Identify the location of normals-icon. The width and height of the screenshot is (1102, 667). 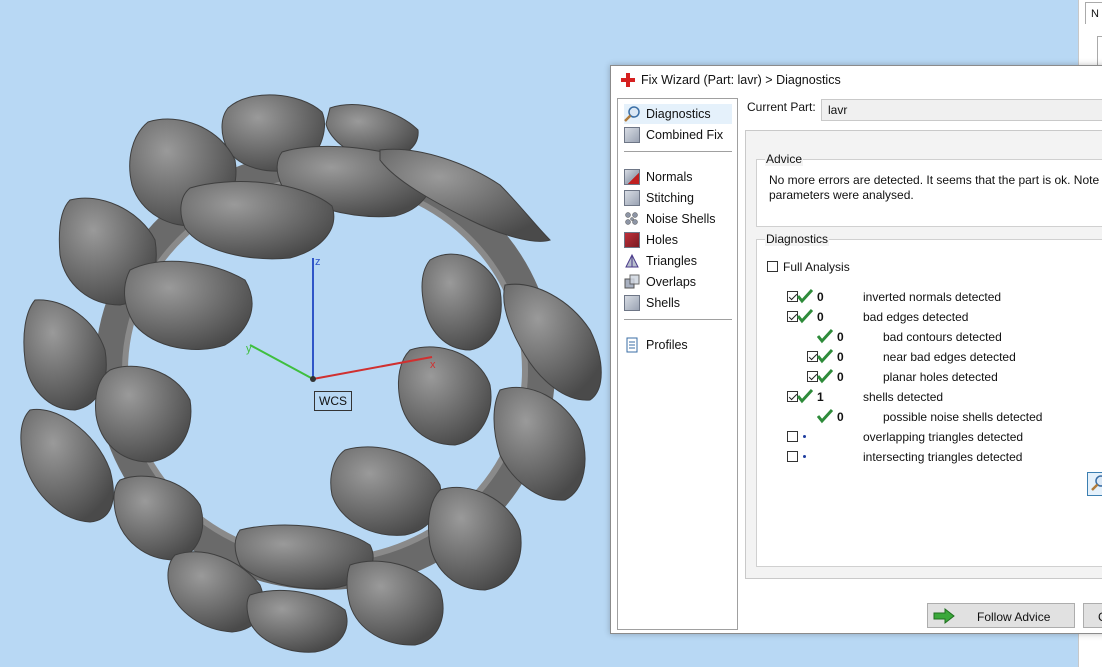
(632, 177).